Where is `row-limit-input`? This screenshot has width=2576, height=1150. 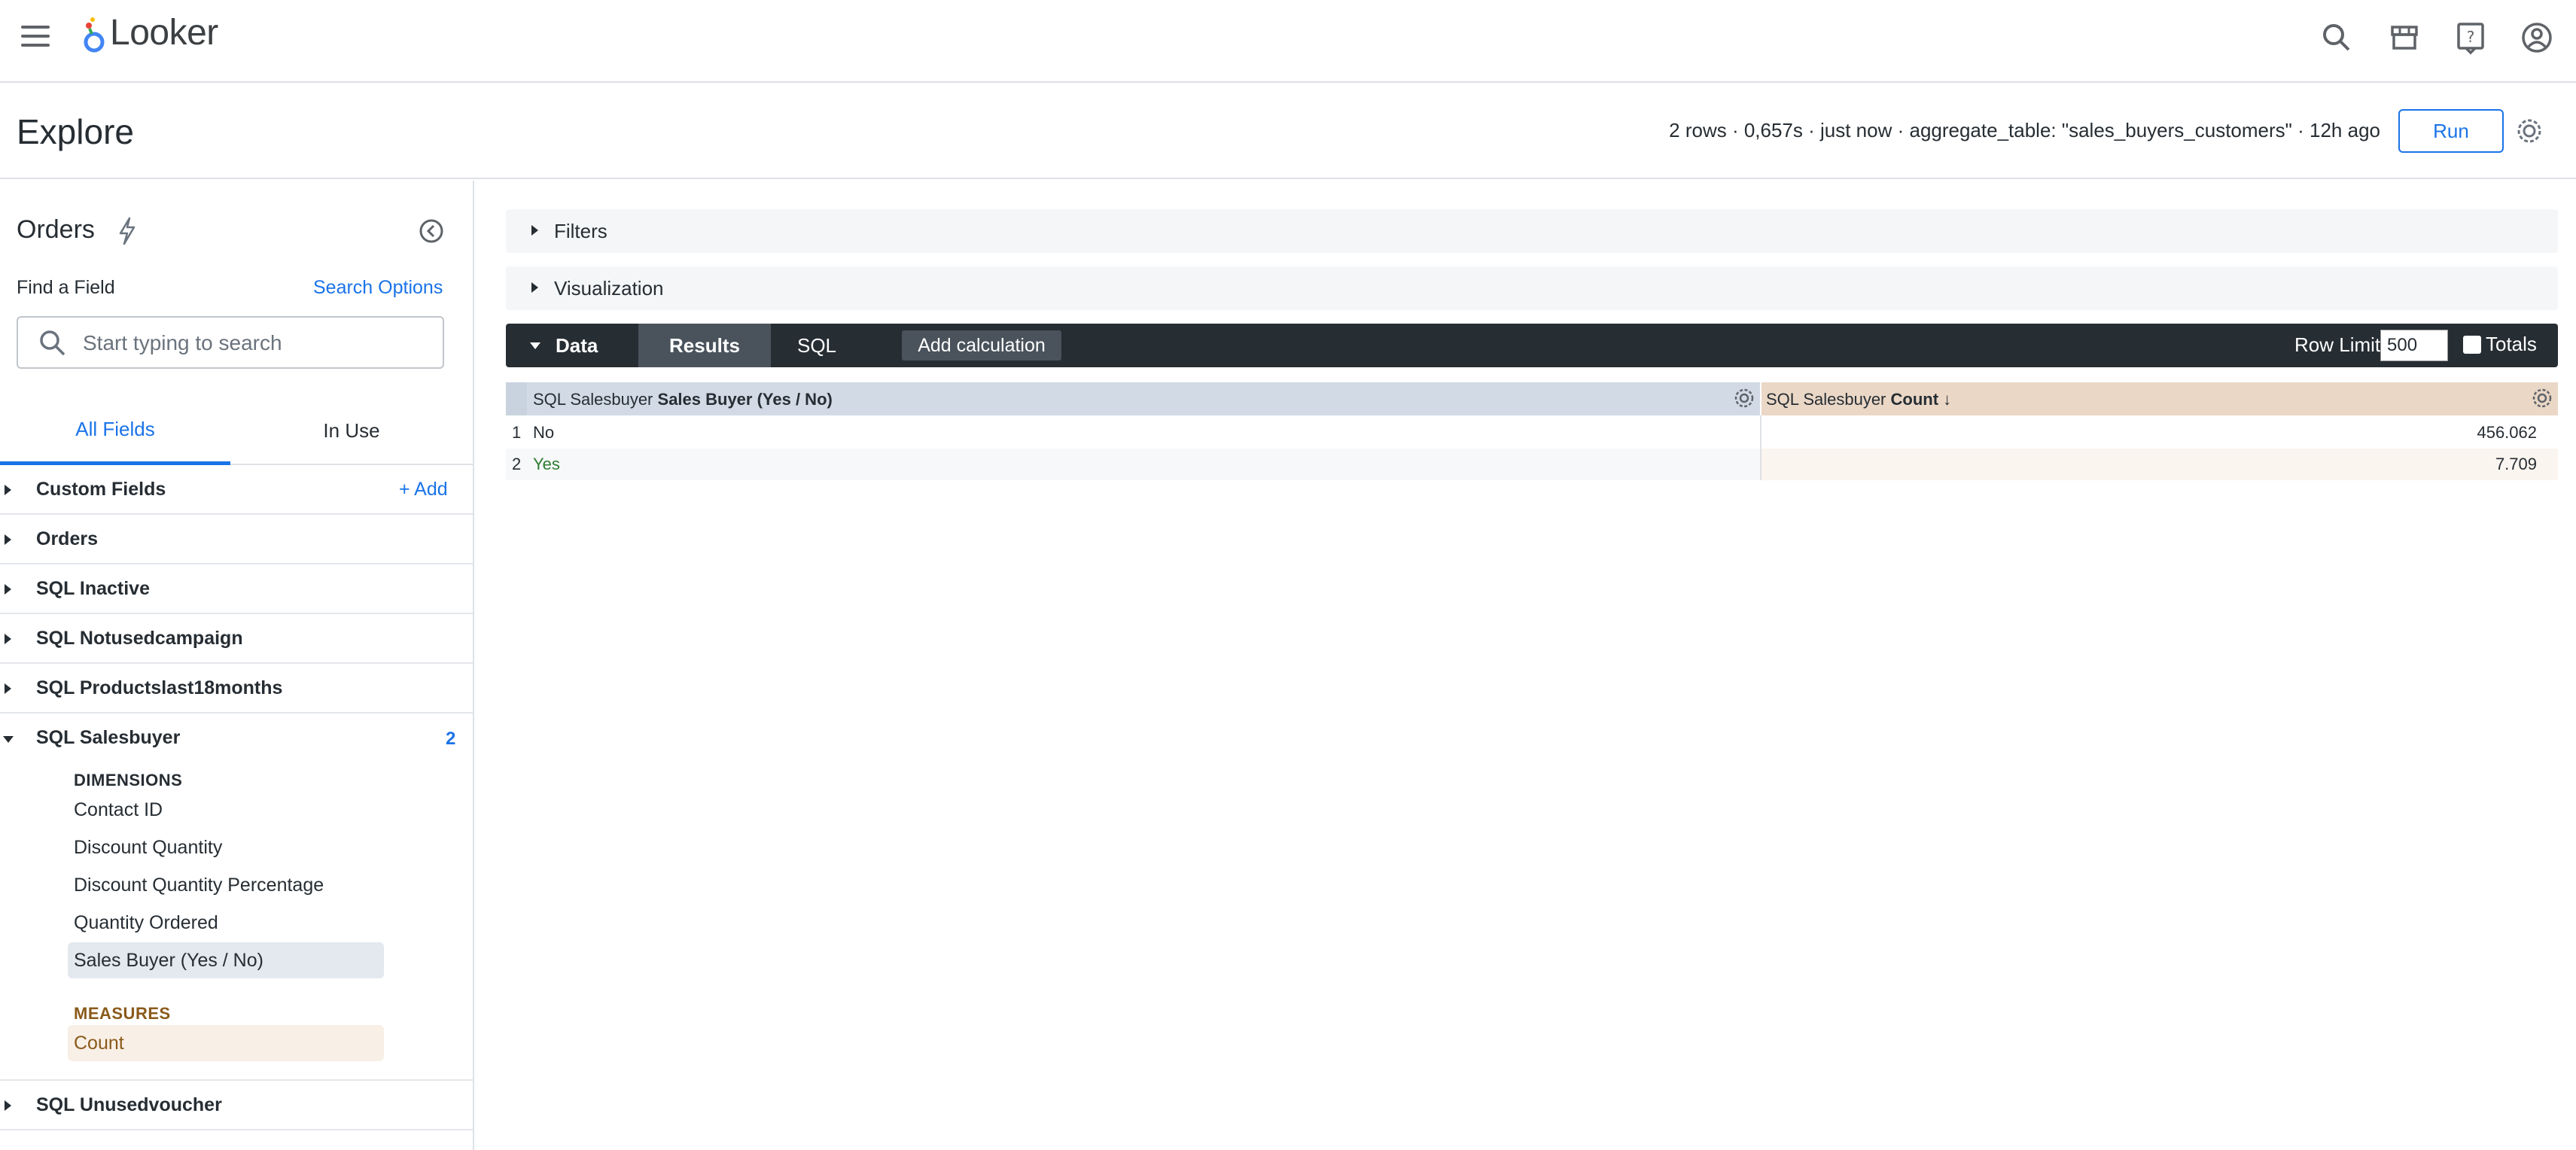
row-limit-input is located at coordinates (2414, 345).